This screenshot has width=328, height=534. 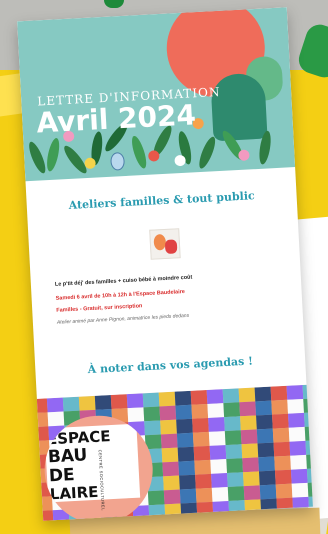 I want to click on logo-line-4: LAIRE, so click(x=74, y=493).